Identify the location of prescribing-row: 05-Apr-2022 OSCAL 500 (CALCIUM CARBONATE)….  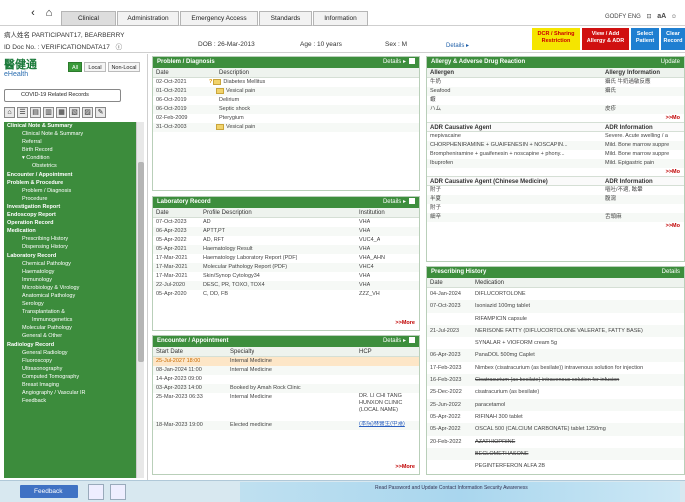
(555, 429).